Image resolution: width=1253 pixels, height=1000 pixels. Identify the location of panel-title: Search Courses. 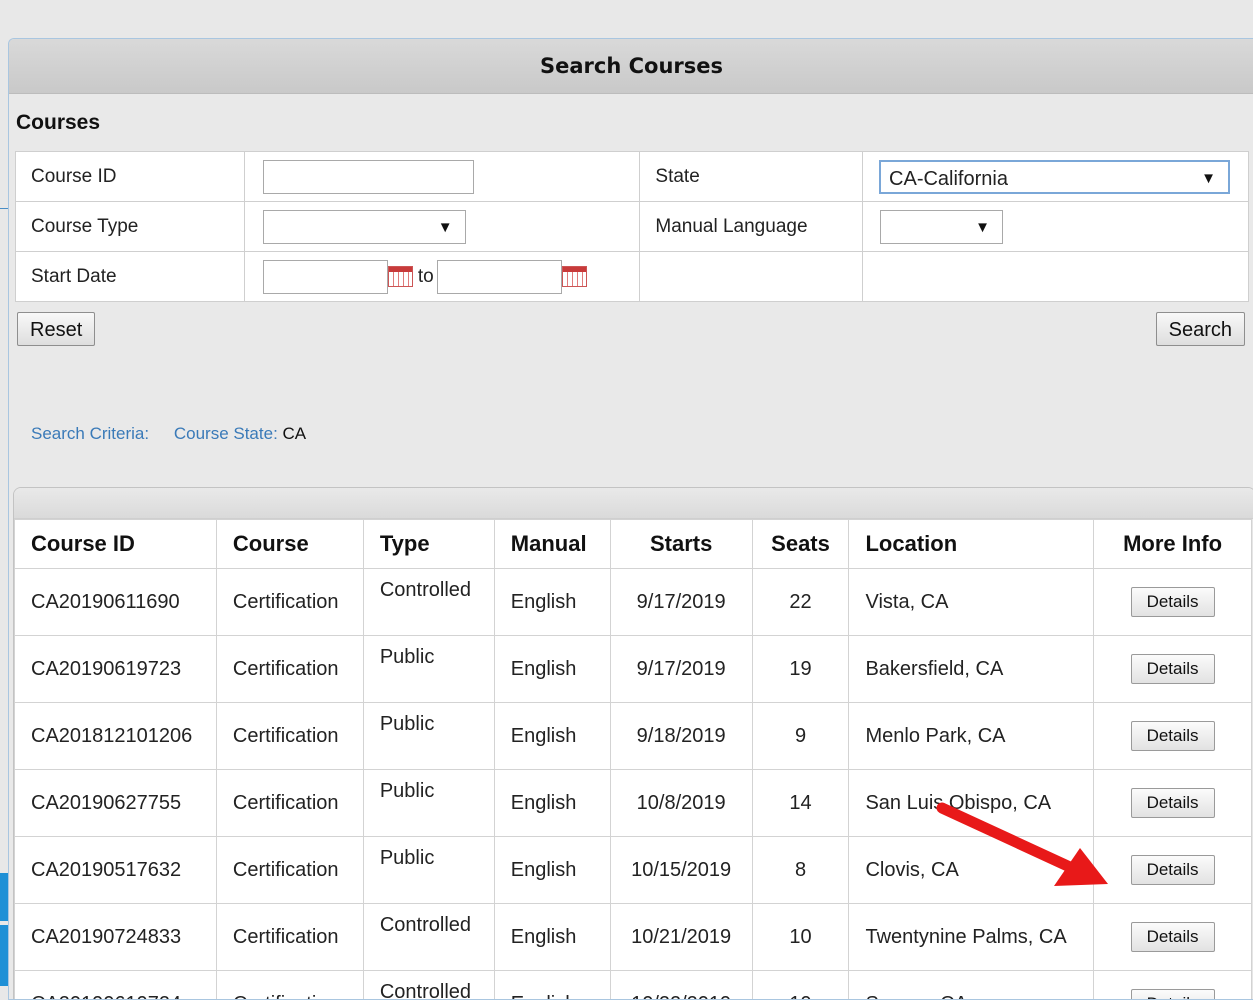
(631, 66).